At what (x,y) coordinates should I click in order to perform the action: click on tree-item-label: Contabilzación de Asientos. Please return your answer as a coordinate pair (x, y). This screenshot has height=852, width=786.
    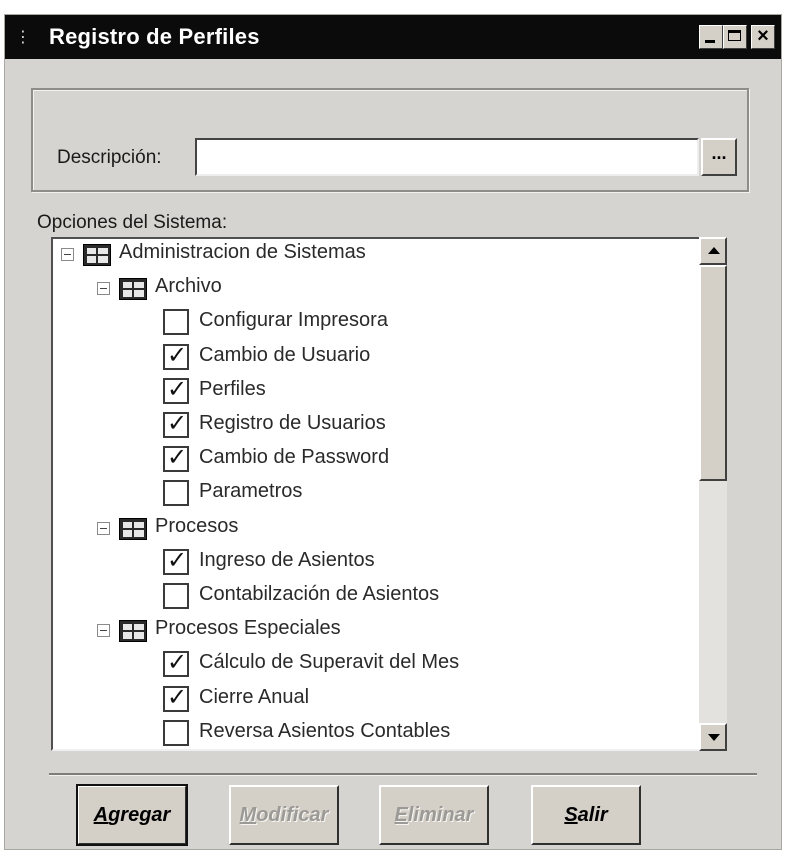
    Looking at the image, I should click on (319, 594).